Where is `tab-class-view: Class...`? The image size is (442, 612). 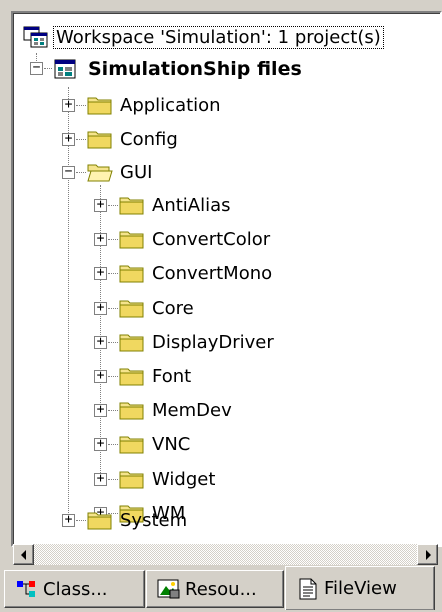 tab-class-view: Class... is located at coordinates (74, 589).